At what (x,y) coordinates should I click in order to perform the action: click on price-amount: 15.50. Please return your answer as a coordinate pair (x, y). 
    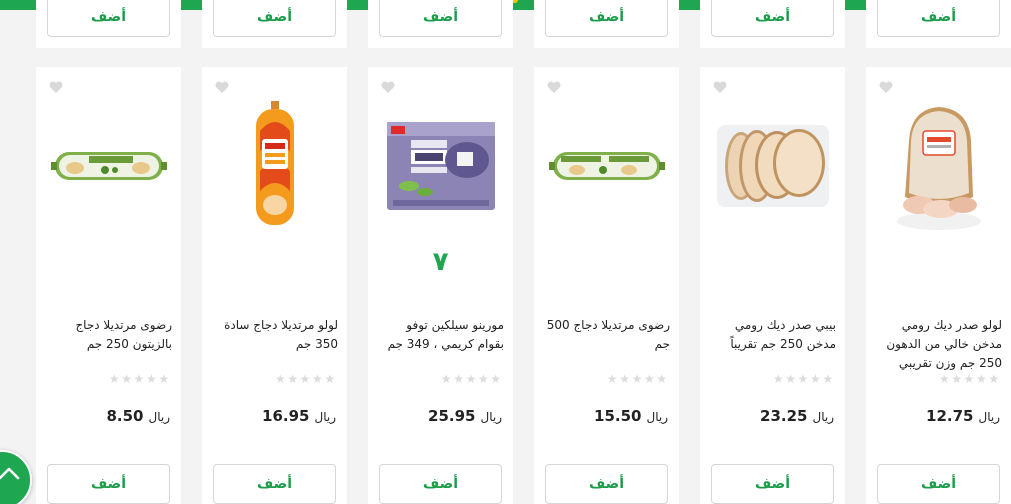
    Looking at the image, I should click on (618, 416).